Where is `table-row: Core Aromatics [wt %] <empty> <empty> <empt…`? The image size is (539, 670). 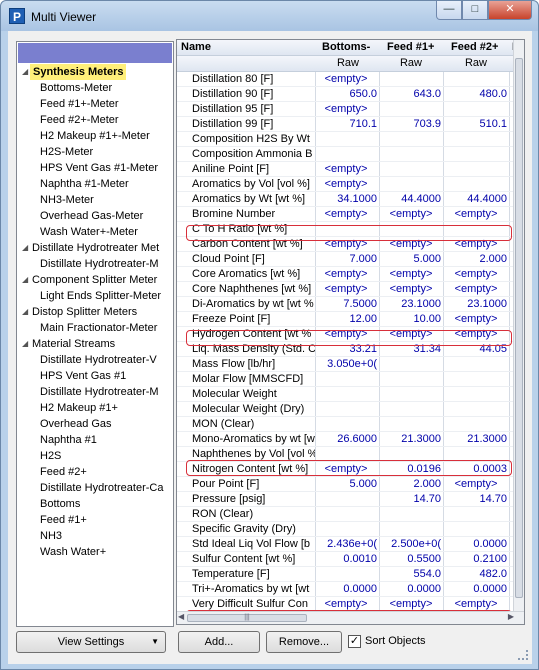
table-row: Core Aromatics [wt %] <empty> <empty> <empt… is located at coordinates (346, 274).